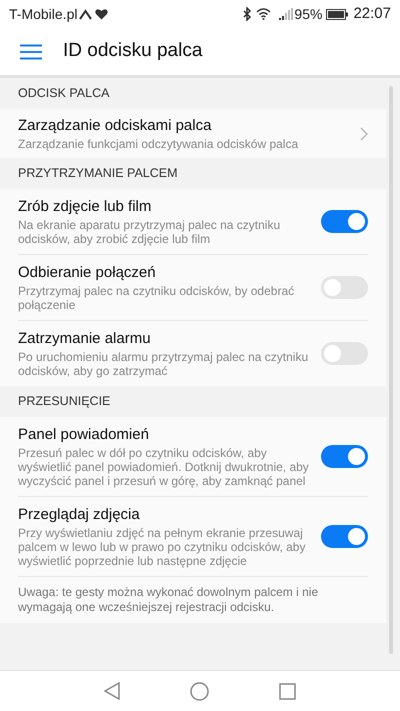 This screenshot has width=400, height=711. Describe the element at coordinates (308, 14) in the screenshot. I see `battery-percent: 95%` at that location.